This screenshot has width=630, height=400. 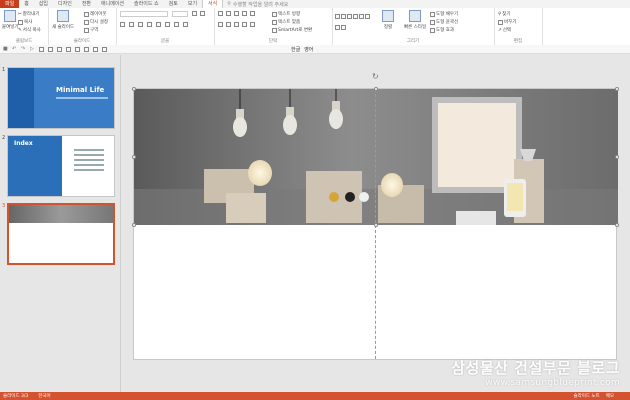 I want to click on align-left-icon, so click(x=220, y=24).